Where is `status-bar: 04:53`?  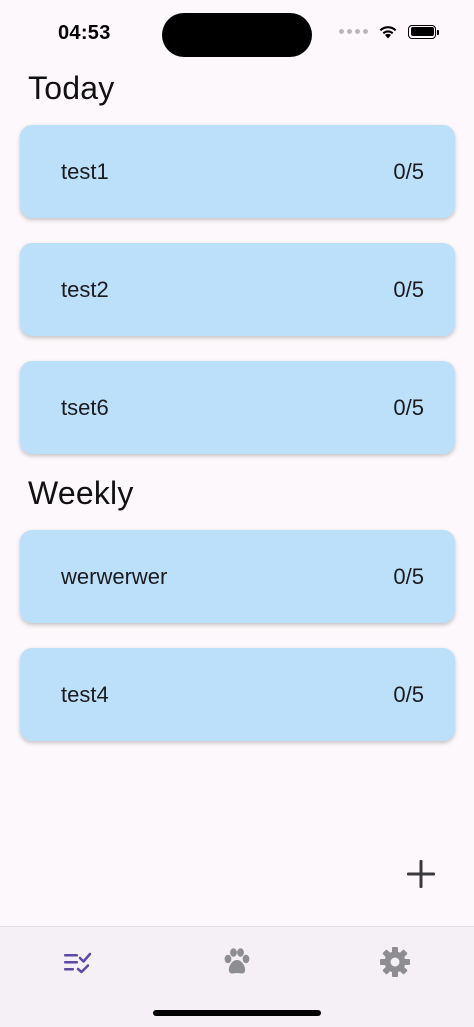
status-bar: 04:53 is located at coordinates (237, 35).